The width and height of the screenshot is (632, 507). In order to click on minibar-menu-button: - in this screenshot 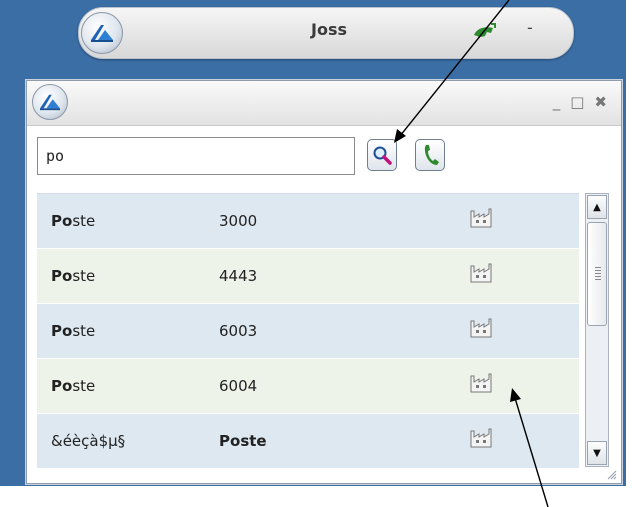, I will do `click(530, 27)`.